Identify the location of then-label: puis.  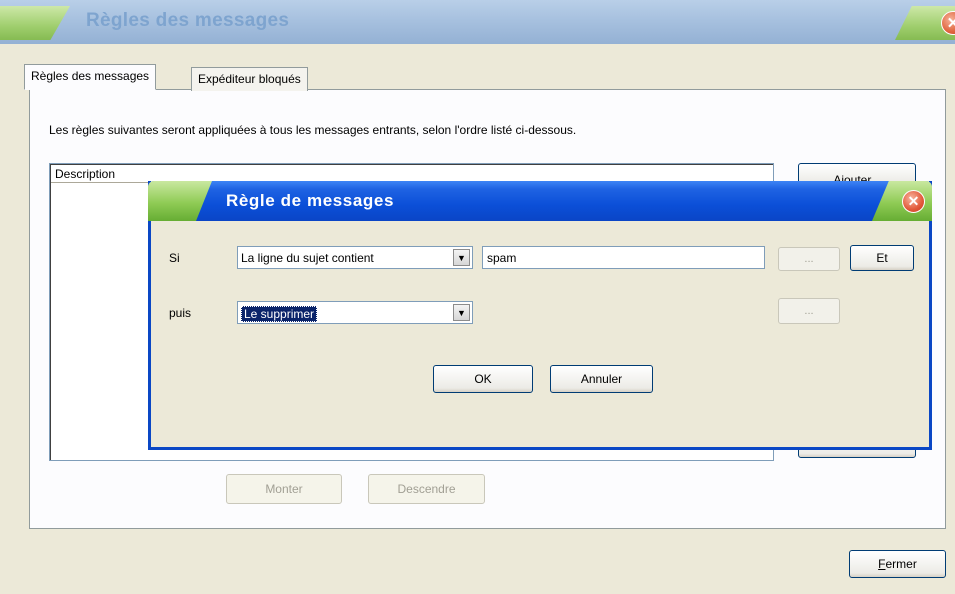
(180, 313).